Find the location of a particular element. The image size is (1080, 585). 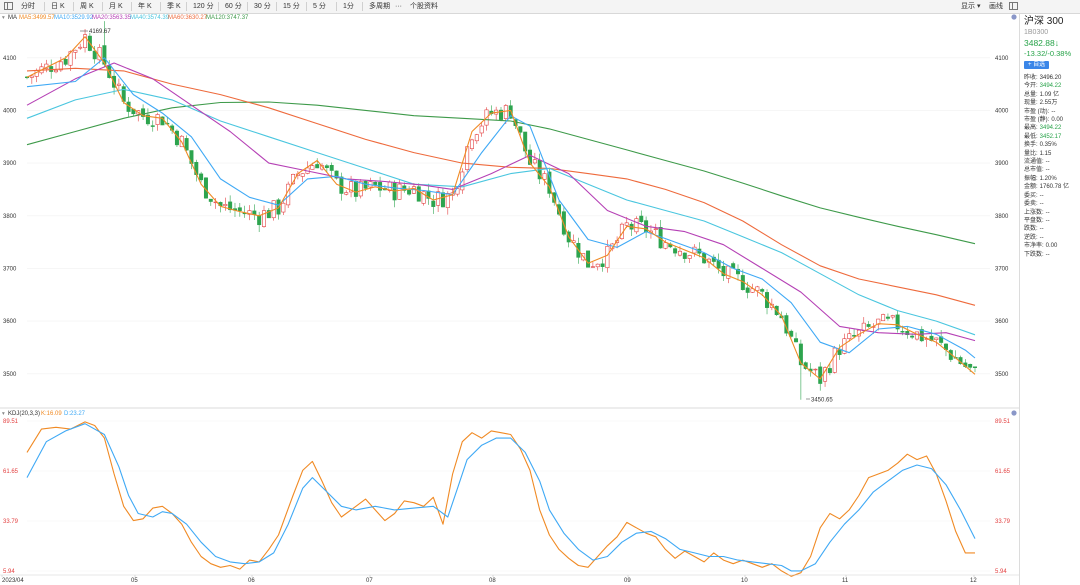

kdj-tick-left: 5.94 is located at coordinates (9, 572).